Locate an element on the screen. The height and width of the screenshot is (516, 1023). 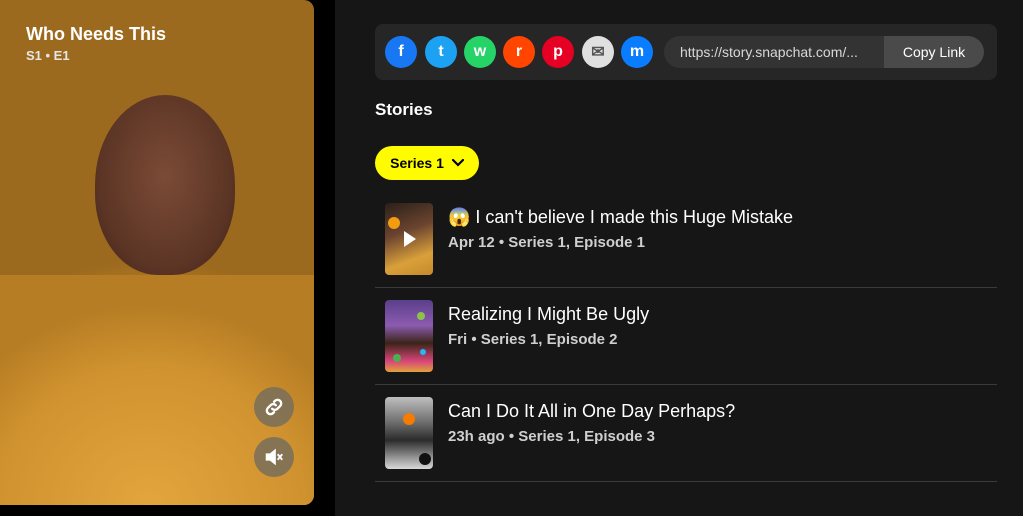
story-meta: Fri • Series 1, Episode 2 is located at coordinates (533, 339).